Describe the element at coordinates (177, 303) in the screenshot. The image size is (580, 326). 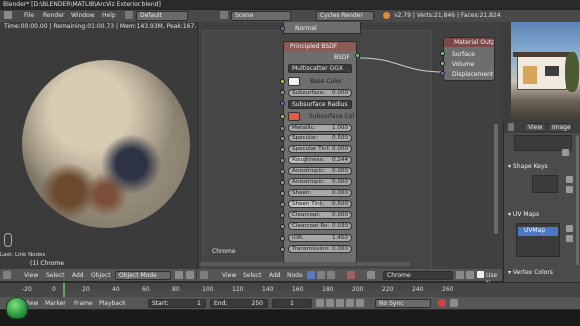
I see `start-frame-field: Start: 1` at that location.